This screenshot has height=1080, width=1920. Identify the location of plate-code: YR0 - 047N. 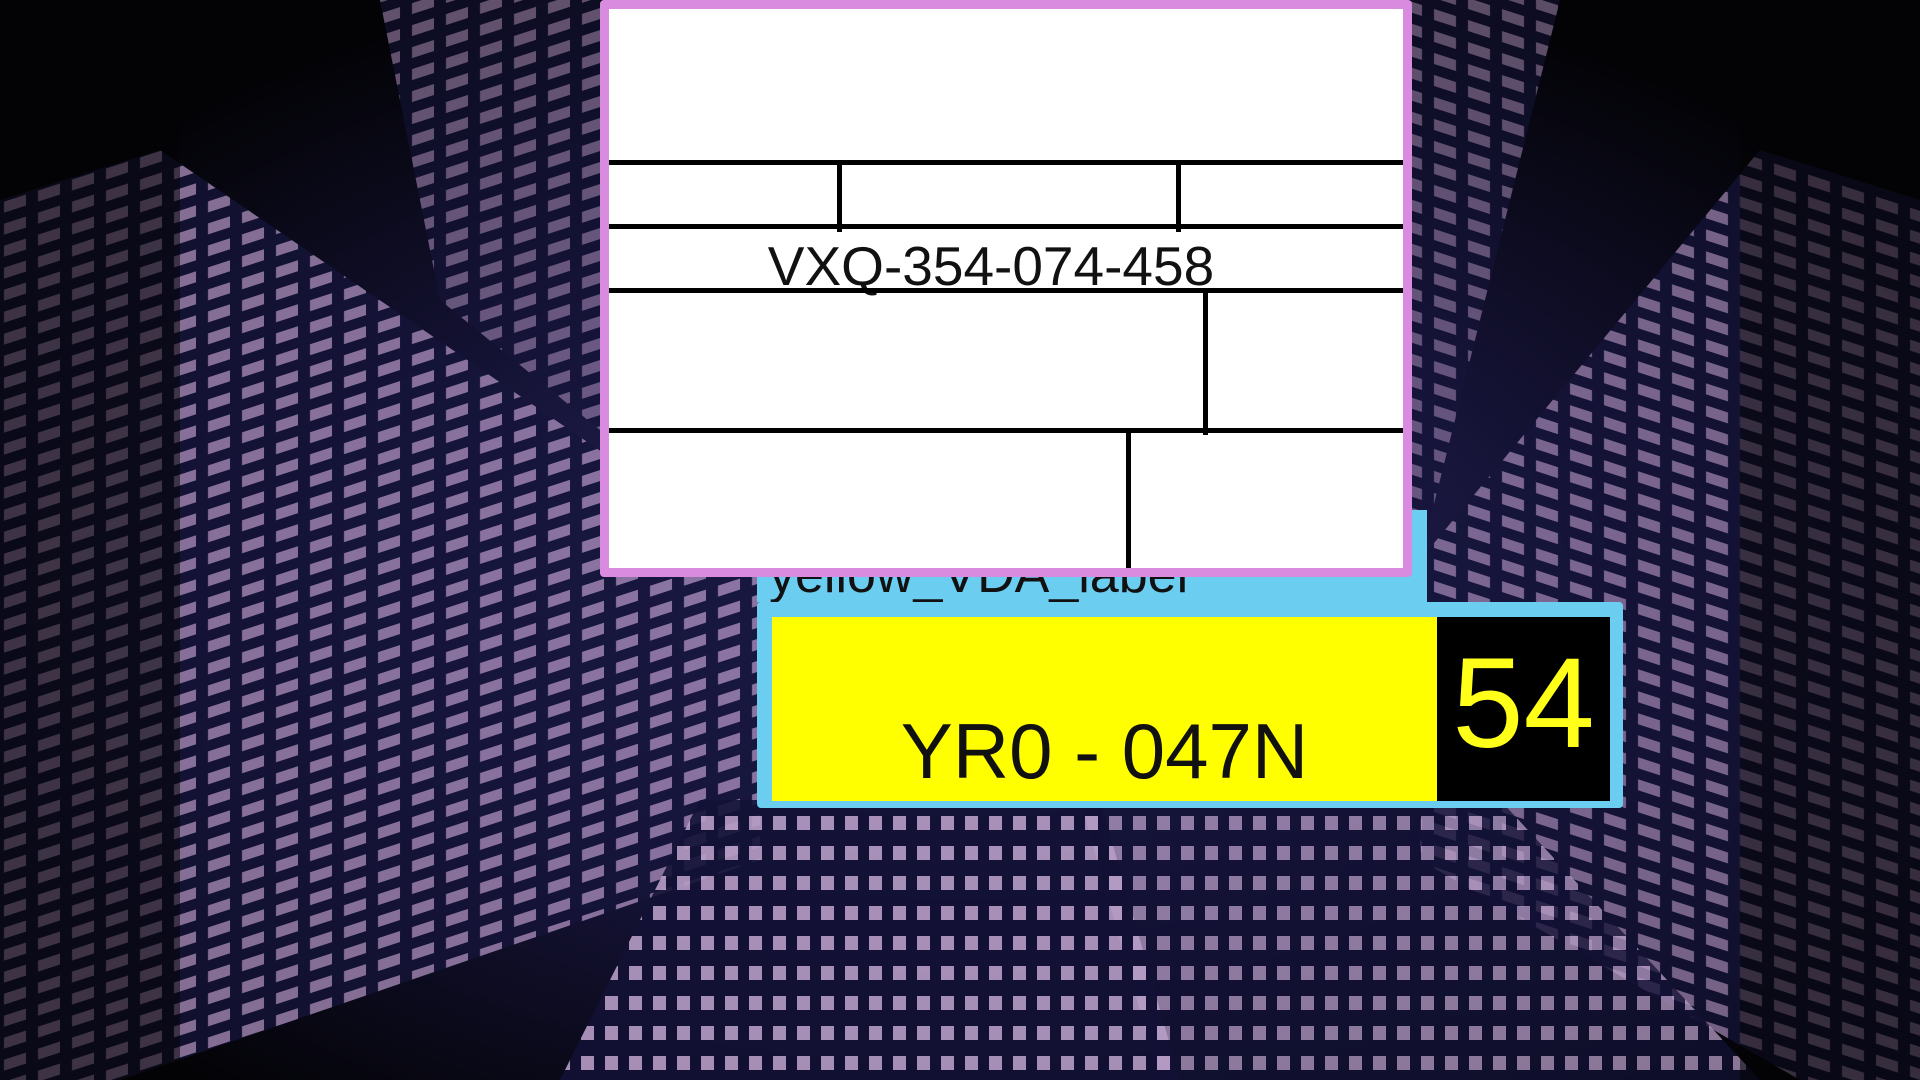
(1104, 751).